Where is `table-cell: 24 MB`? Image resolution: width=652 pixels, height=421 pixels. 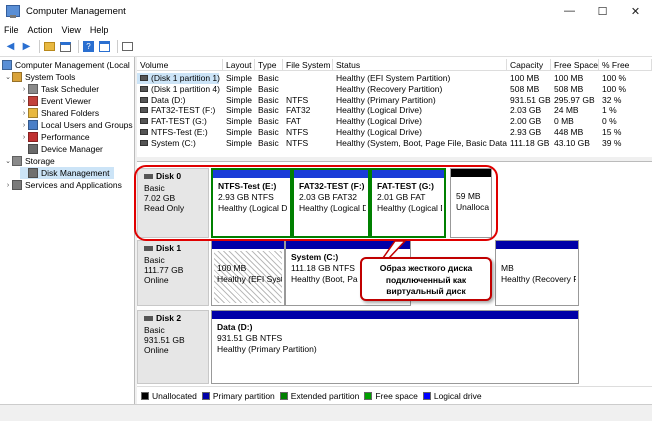
table-cell: 24 MB is located at coordinates (566, 110).